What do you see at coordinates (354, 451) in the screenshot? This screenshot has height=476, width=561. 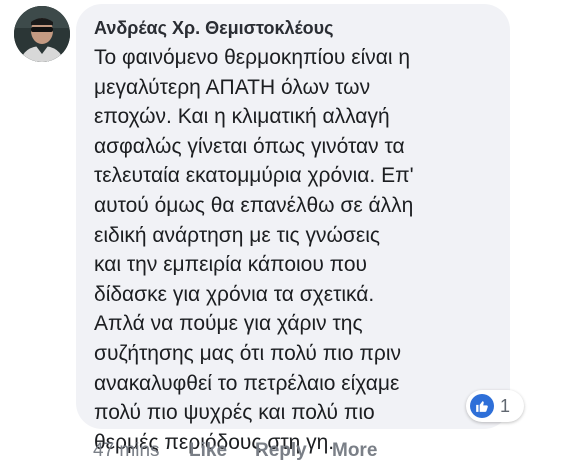 I see `more-button: More` at bounding box center [354, 451].